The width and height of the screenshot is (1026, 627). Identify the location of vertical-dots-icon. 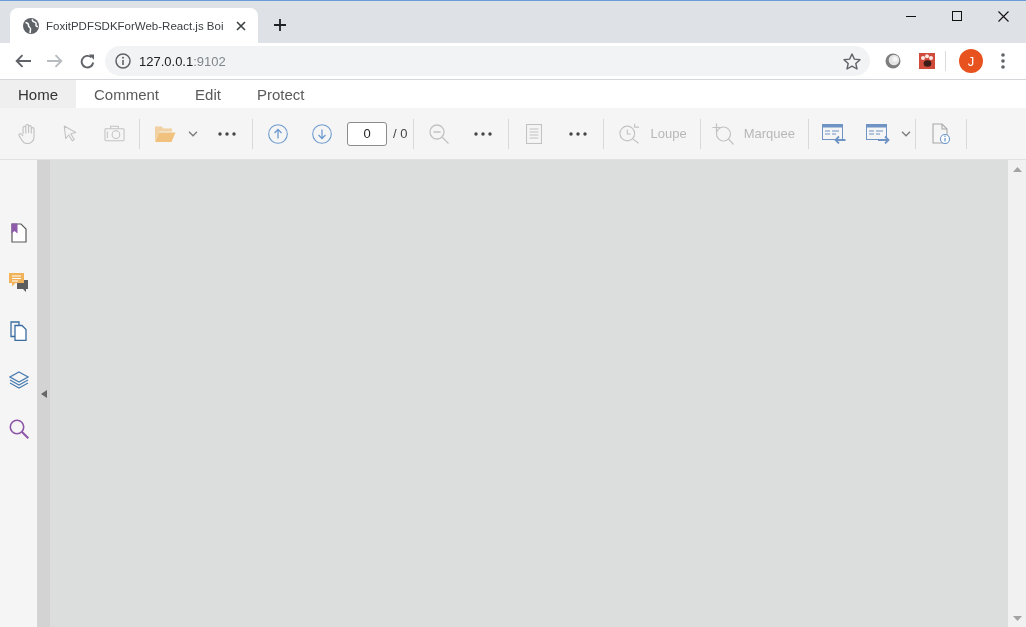
(1003, 61).